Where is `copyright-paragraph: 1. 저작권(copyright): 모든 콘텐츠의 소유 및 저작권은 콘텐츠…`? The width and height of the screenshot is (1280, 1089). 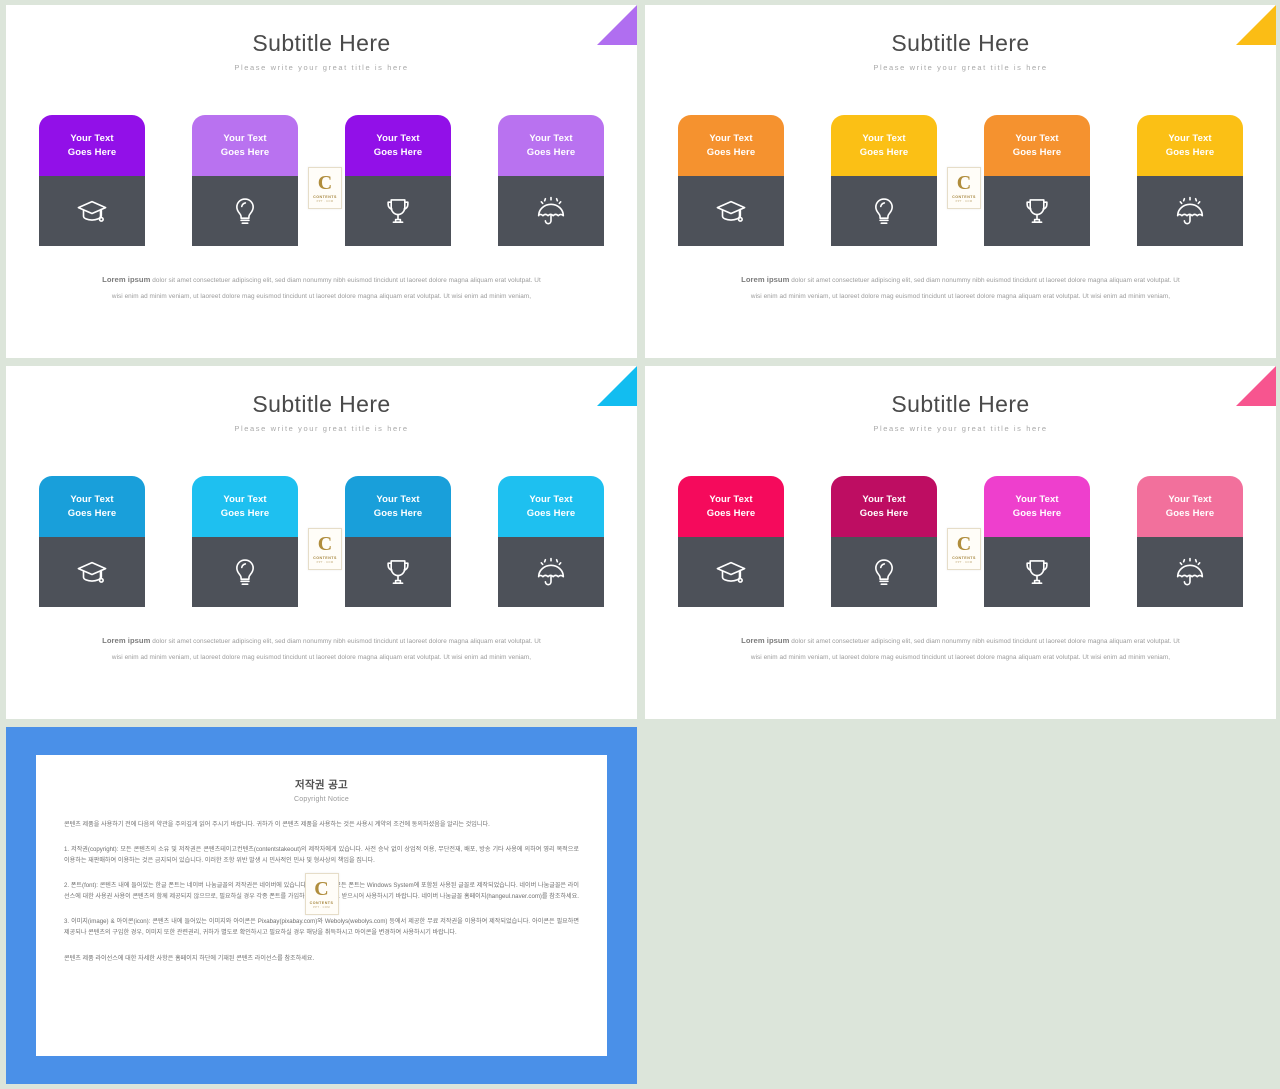 copyright-paragraph: 1. 저작권(copyright): 모든 콘텐츠의 소유 및 저작권은 콘텐츠… is located at coordinates (321, 855).